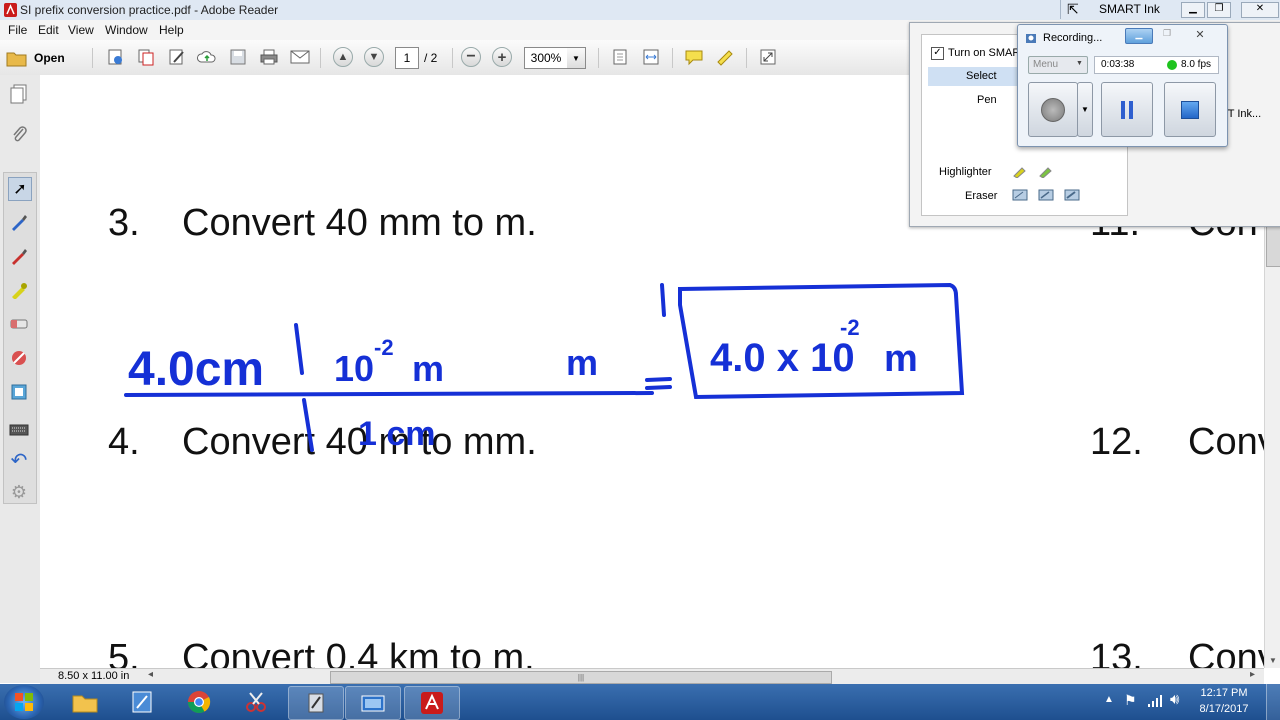  Describe the element at coordinates (1219, 10) in the screenshot. I see `restore-button: ❐` at that location.